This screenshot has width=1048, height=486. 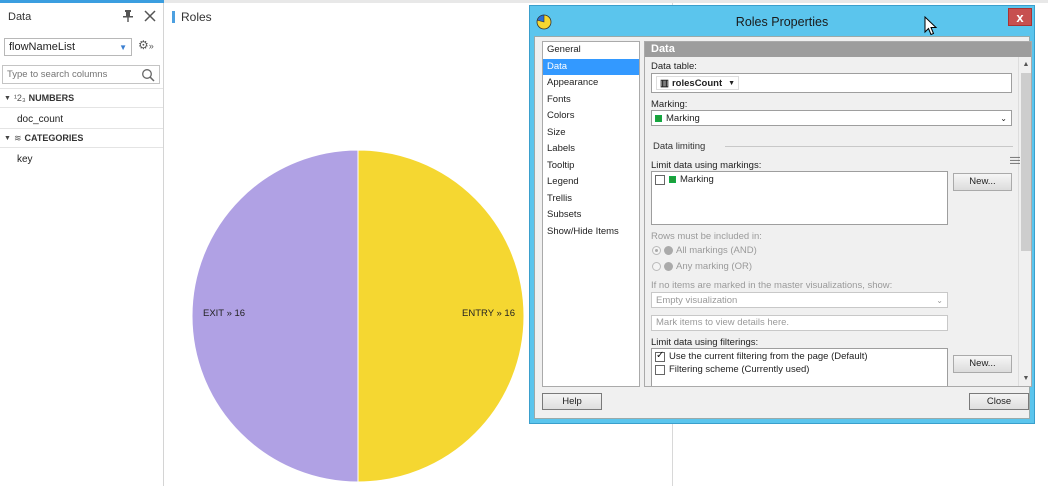 What do you see at coordinates (697, 300) in the screenshot?
I see `empty-behavior-value: Empty visualization` at bounding box center [697, 300].